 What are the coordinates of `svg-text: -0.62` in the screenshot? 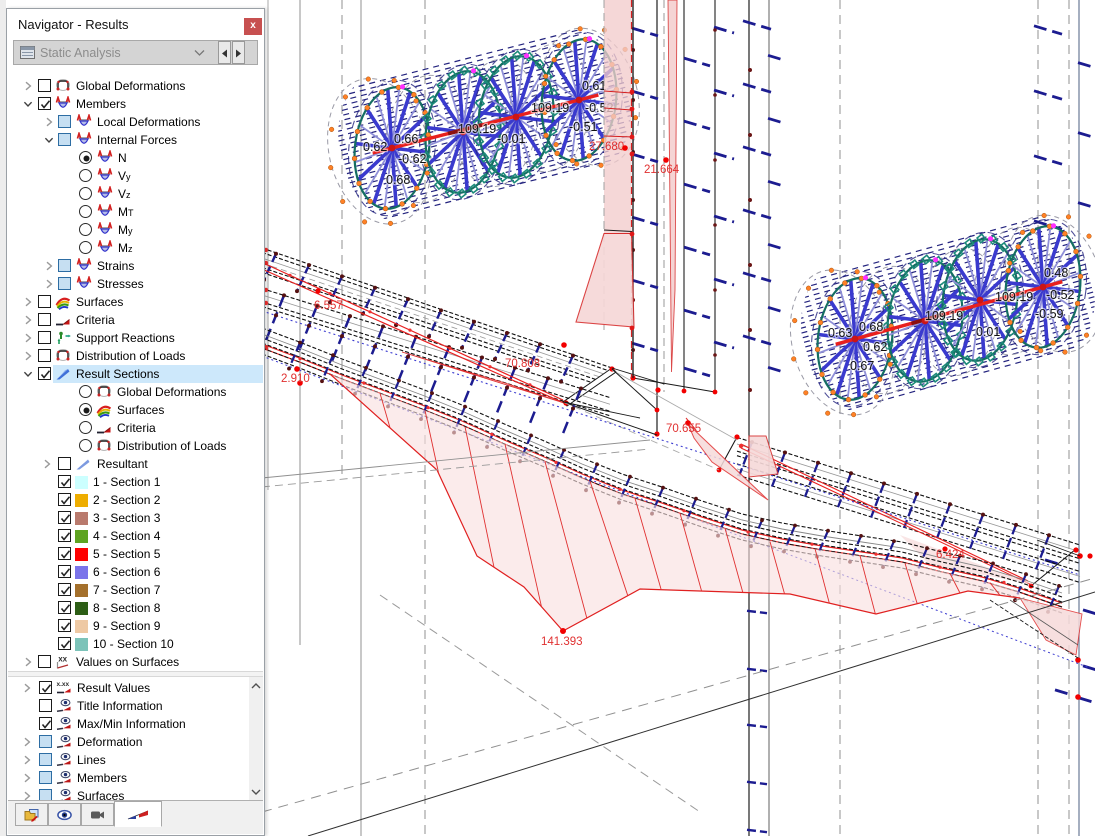 It's located at (412, 159).